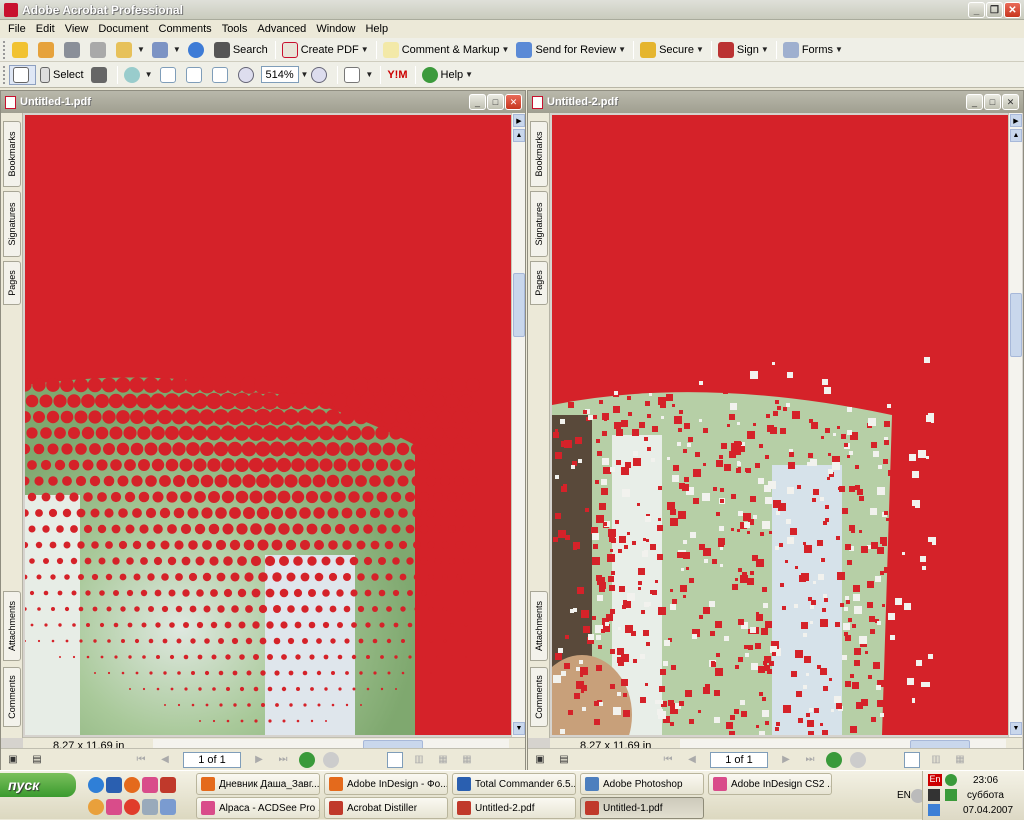  Describe the element at coordinates (539, 154) in the screenshot. I see `tab-bookmarks: Bookmarks` at that location.